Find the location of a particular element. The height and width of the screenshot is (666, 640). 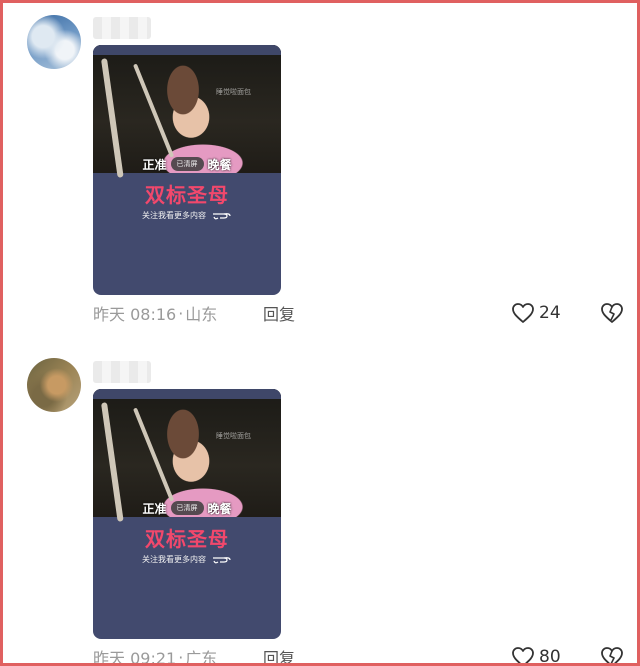

comment-location: 广东 is located at coordinates (201, 657).